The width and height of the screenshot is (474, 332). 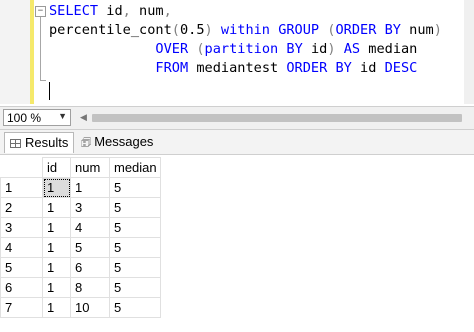 What do you see at coordinates (15, 143) in the screenshot?
I see `grid-icon` at bounding box center [15, 143].